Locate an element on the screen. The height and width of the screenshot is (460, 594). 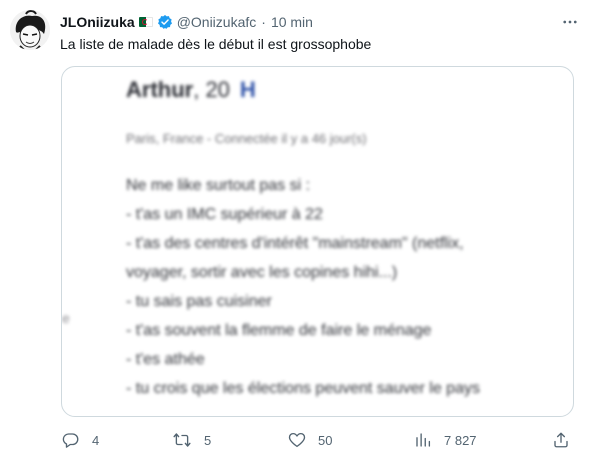
media-profile-badge: H is located at coordinates (247, 89).